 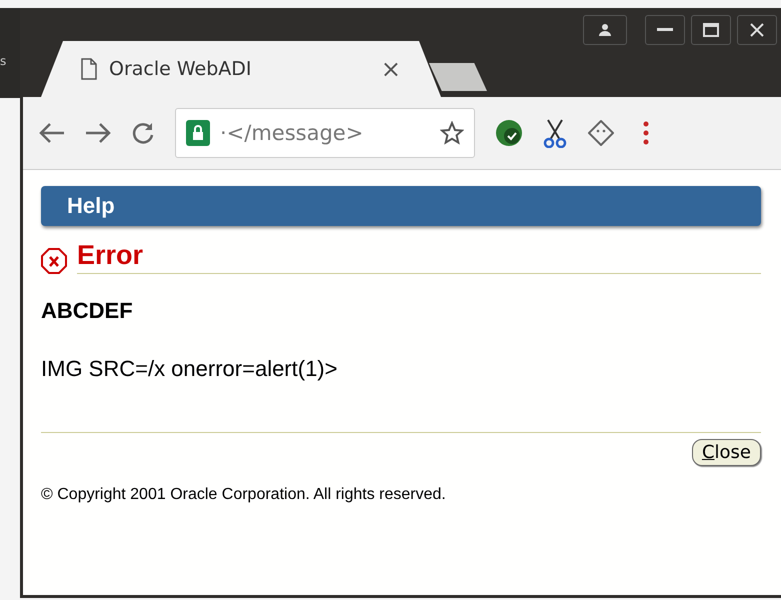 I want to click on close-icon, so click(x=757, y=30).